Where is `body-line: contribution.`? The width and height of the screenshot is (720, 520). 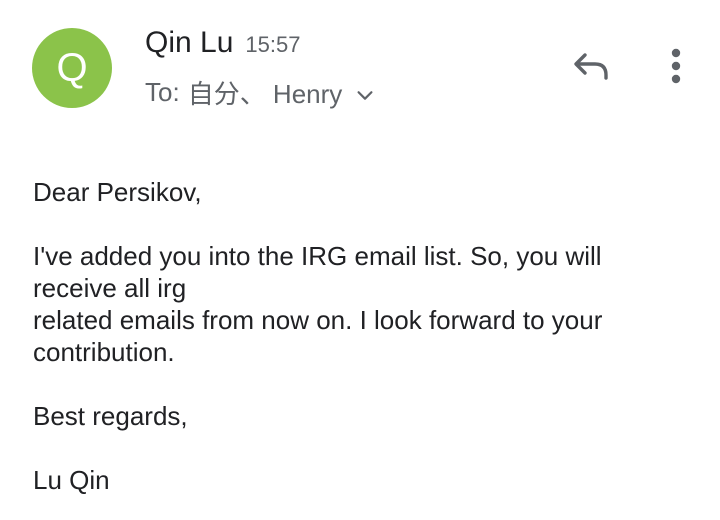 body-line: contribution. is located at coordinates (104, 352).